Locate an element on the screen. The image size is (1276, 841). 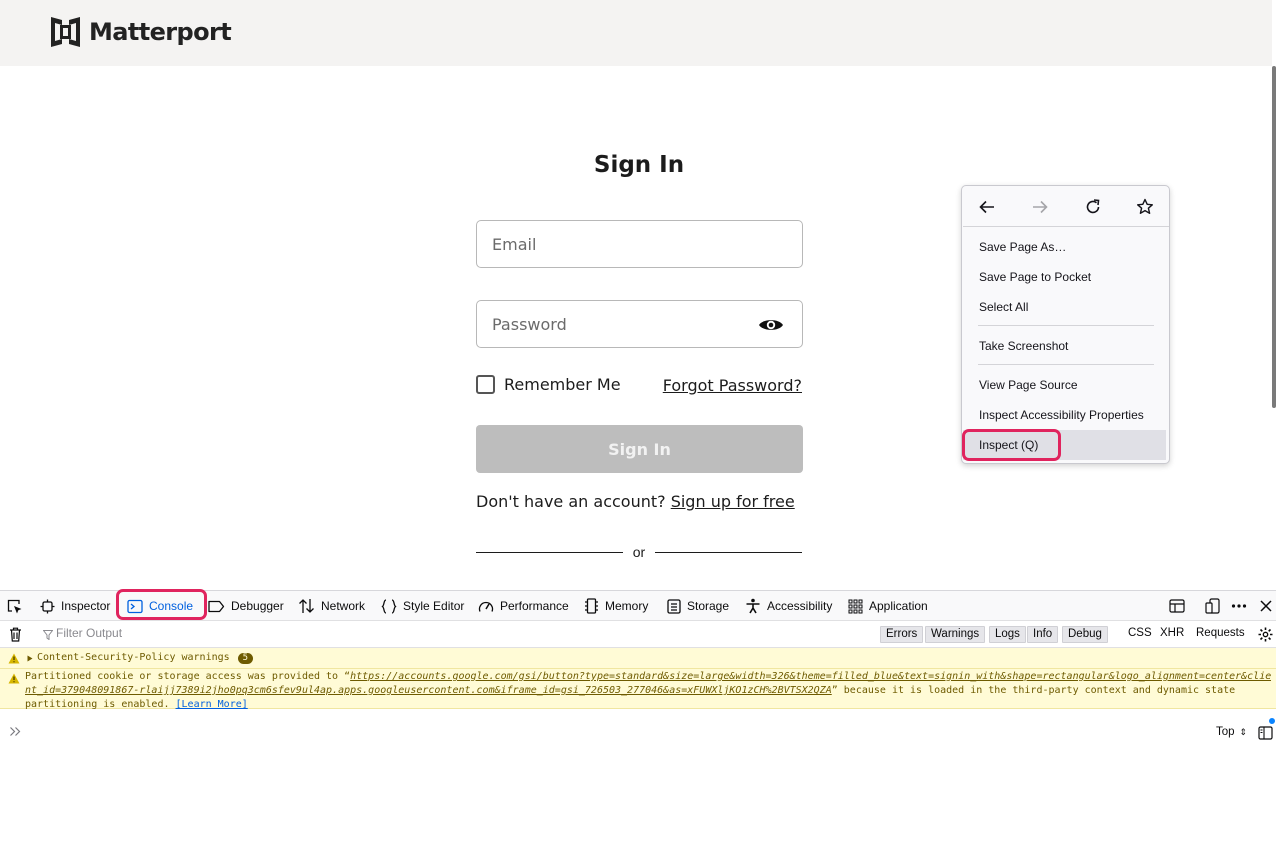
password-input is located at coordinates (607, 324).